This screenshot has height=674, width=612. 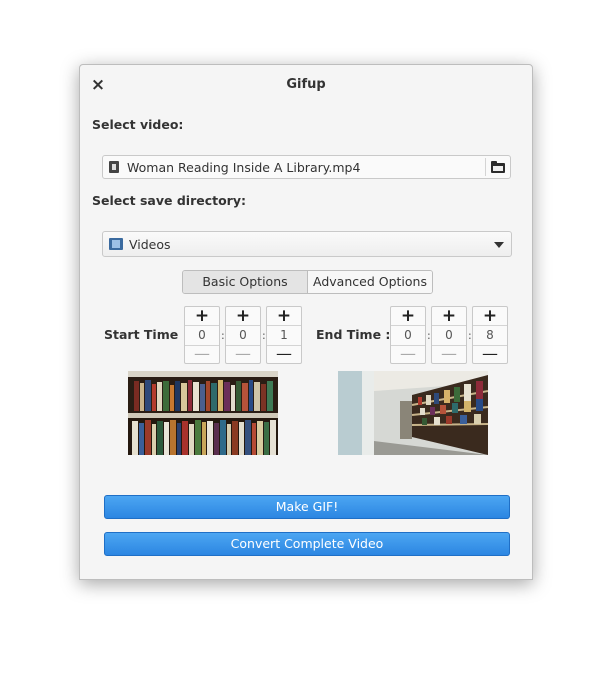 What do you see at coordinates (485, 167) in the screenshot?
I see `chooser-divider` at bounding box center [485, 167].